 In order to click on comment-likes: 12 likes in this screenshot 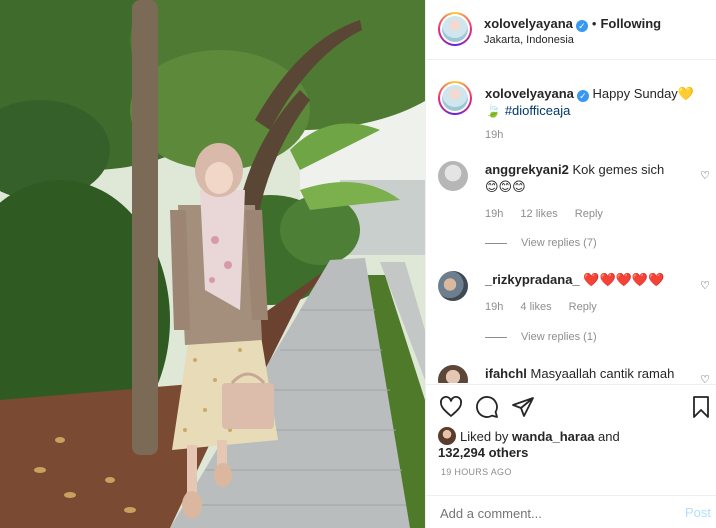, I will do `click(538, 214)`.